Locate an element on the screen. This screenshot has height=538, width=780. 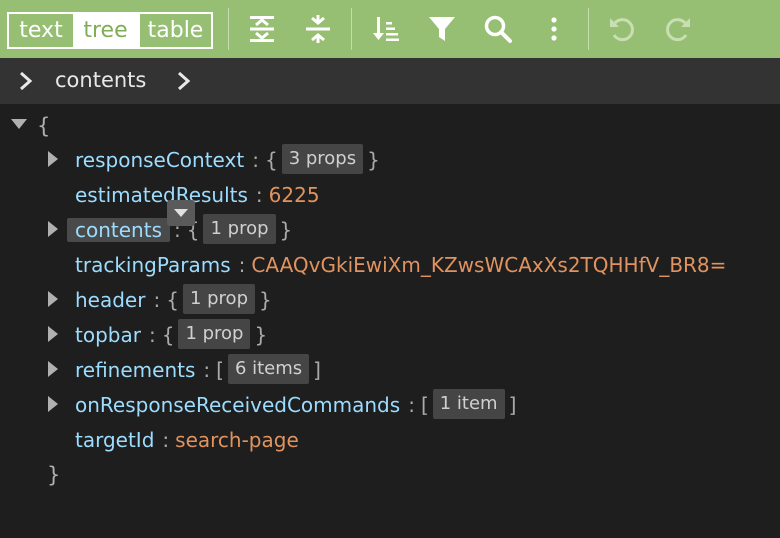
tree-row-content: estimatedResults:6225 is located at coordinates (197, 195).